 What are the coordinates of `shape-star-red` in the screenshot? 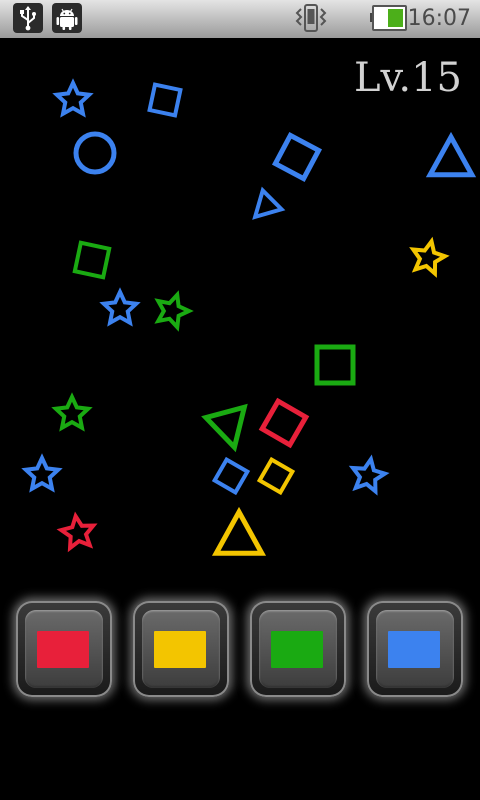 It's located at (77, 532).